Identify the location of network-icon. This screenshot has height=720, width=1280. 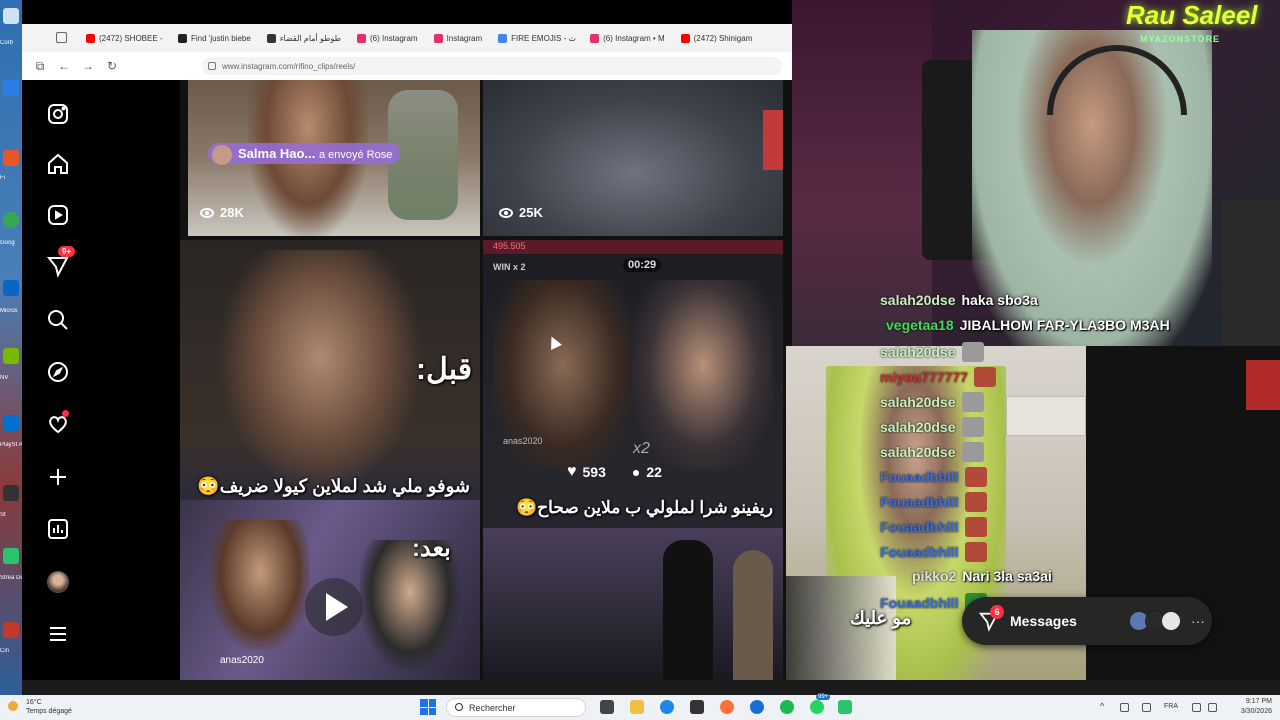
(1196, 707).